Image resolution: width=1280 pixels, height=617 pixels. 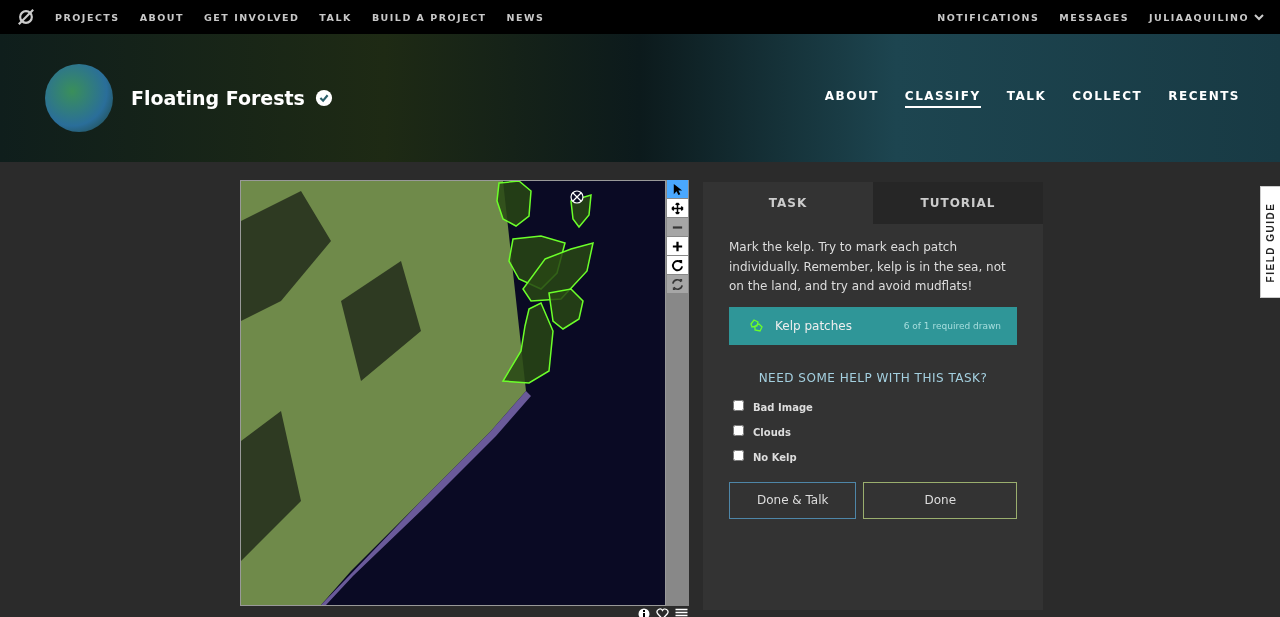 What do you see at coordinates (677, 284) in the screenshot?
I see `reset-icon` at bounding box center [677, 284].